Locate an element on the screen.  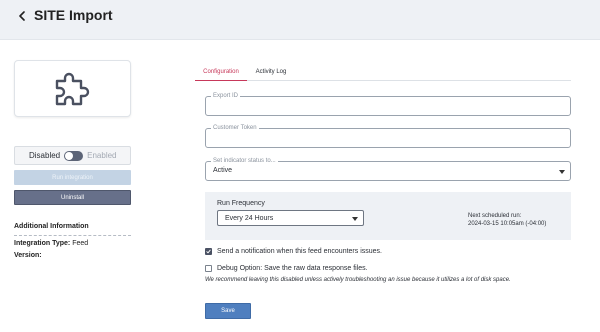
run-integration-button: Run integration is located at coordinates (72, 177).